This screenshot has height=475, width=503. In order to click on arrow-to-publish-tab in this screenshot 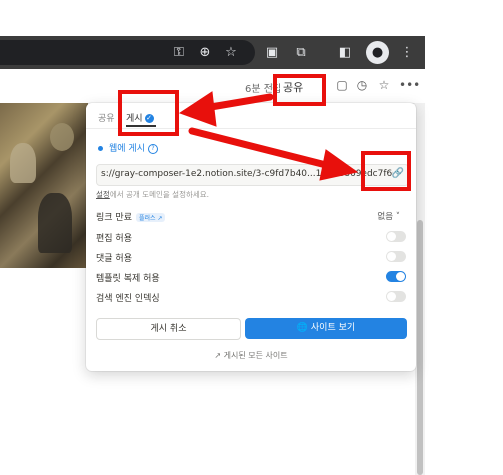, I will do `click(237, 102)`.